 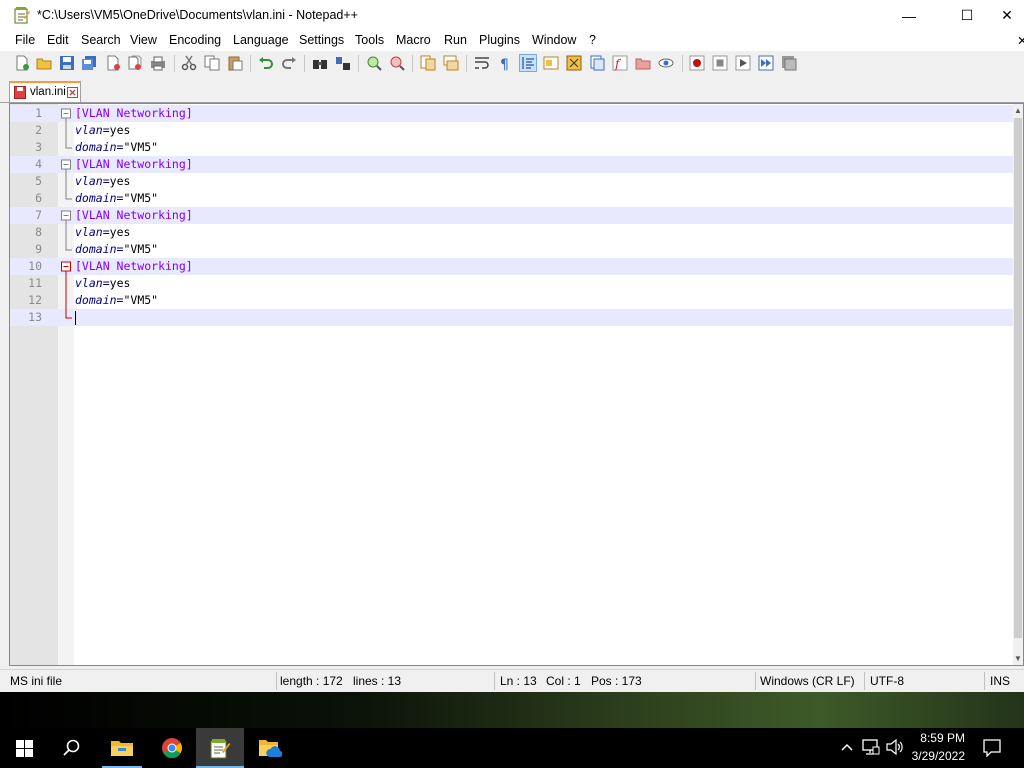 I want to click on sync-vertical-icon, so click(x=428, y=63).